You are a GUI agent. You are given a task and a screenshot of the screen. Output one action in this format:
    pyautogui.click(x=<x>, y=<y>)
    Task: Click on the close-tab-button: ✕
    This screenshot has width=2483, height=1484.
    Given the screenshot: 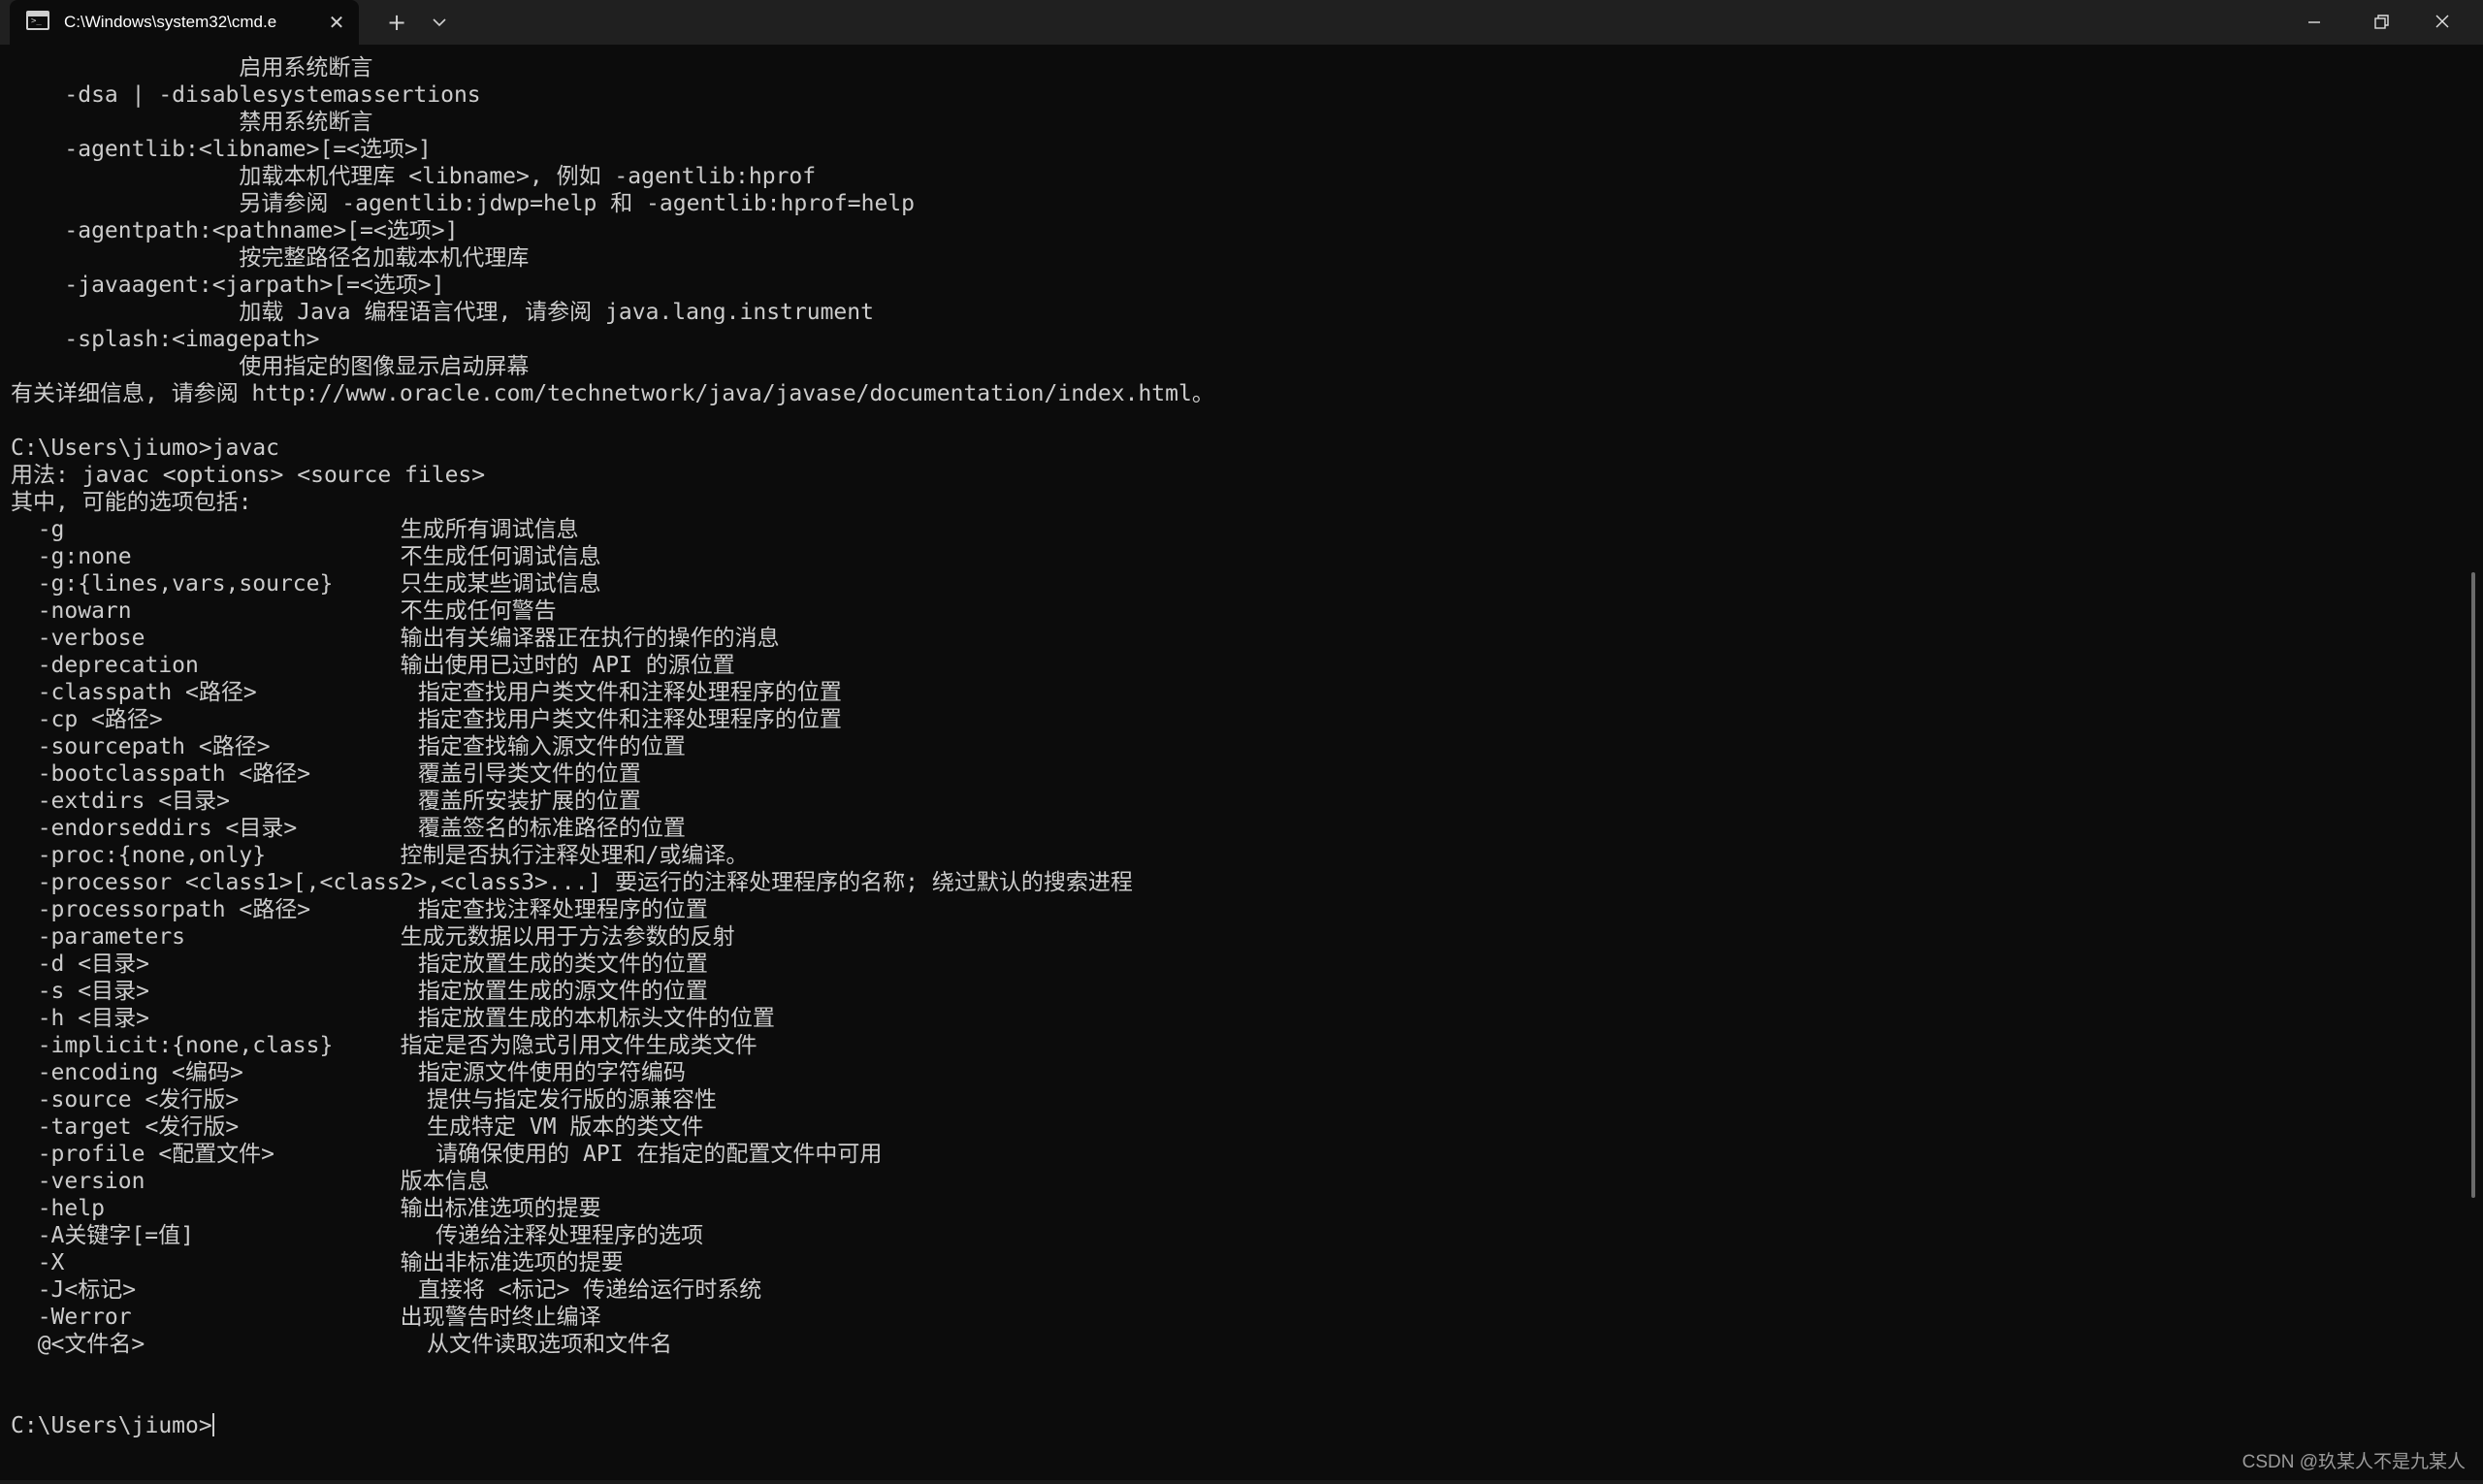 What is the action you would take?
    pyautogui.click(x=337, y=22)
    